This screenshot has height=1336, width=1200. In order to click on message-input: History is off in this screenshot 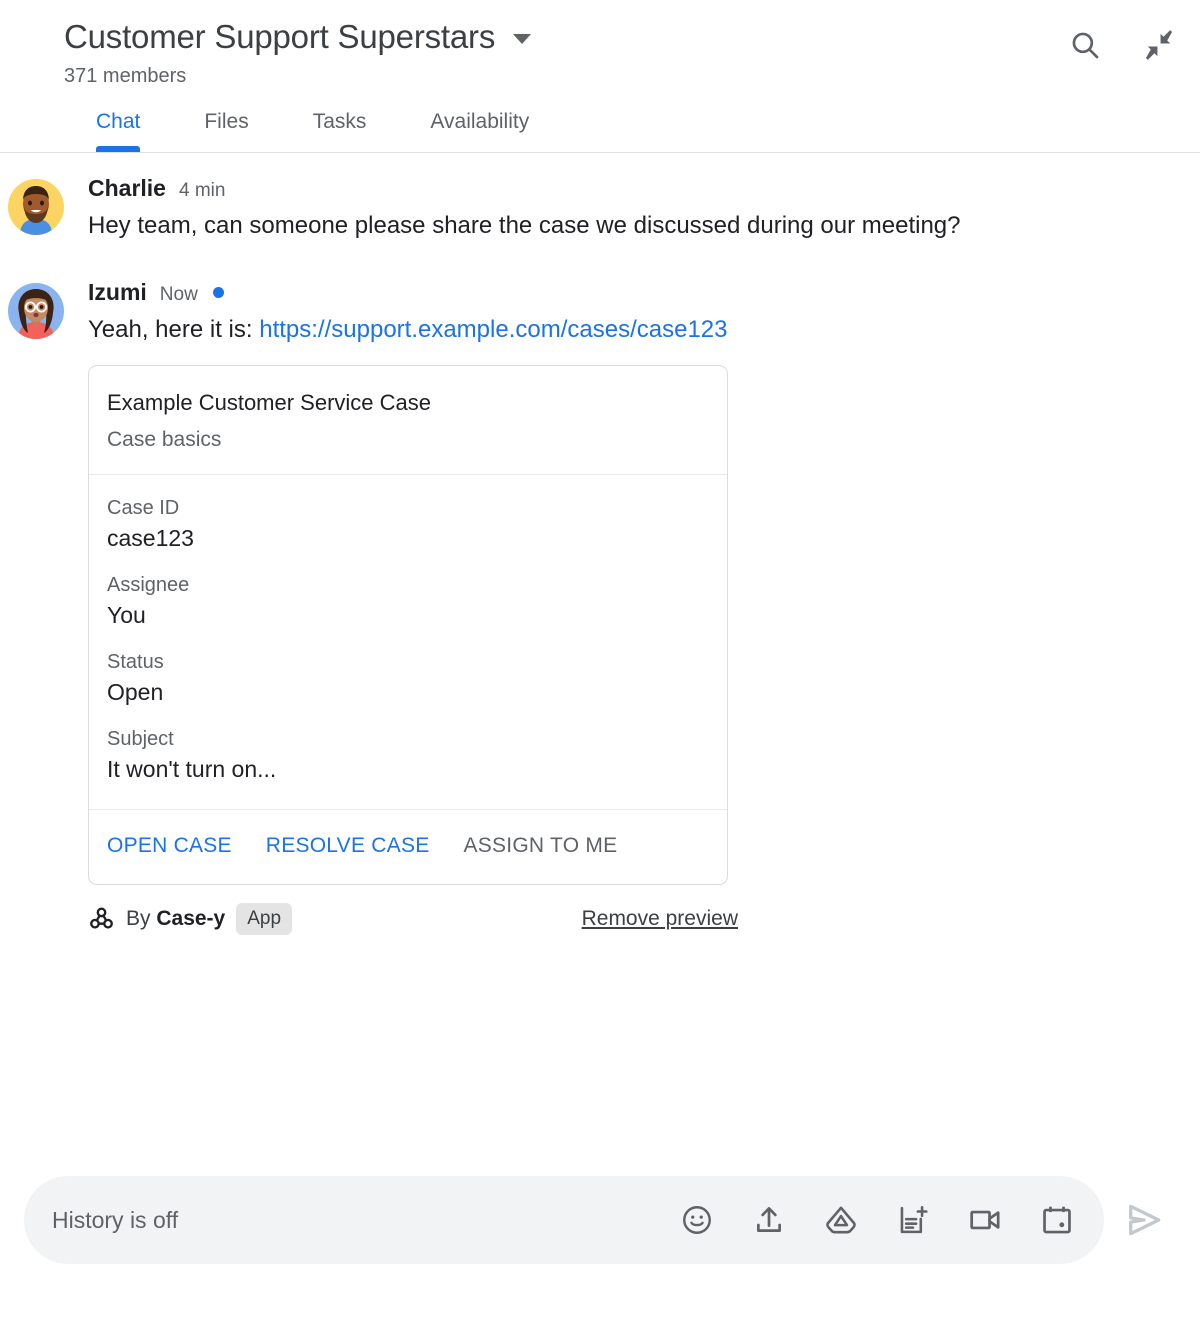, I will do `click(366, 1220)`.